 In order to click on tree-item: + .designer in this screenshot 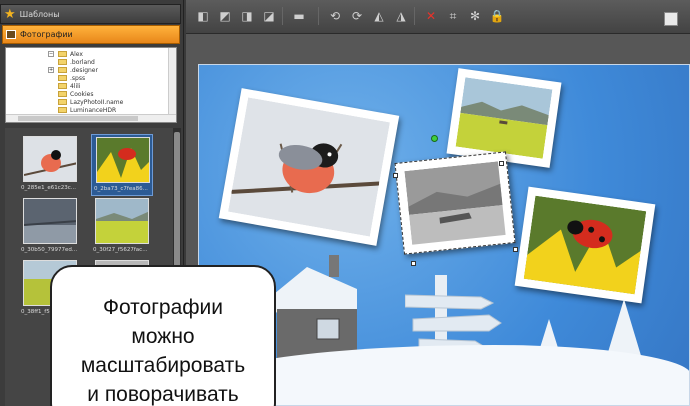, I will do `click(73, 70)`.